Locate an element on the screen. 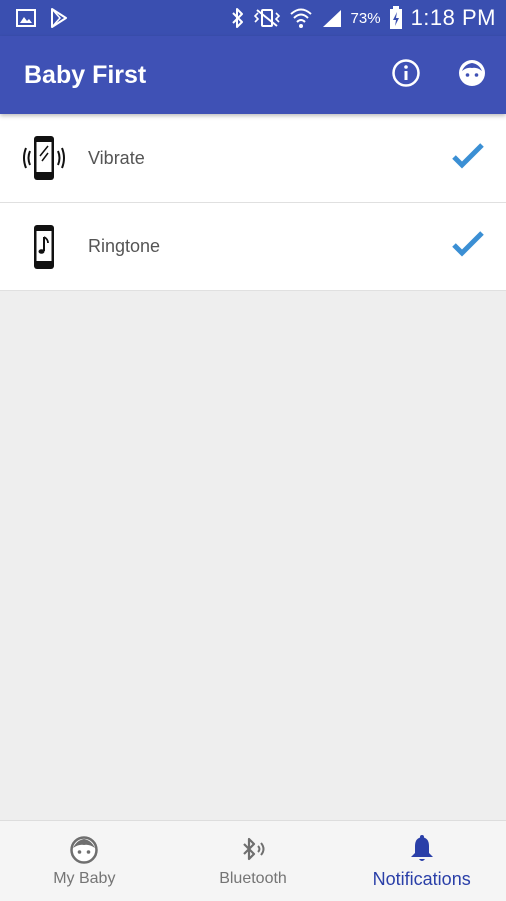  status-system-icons: 73% 1:18 PM is located at coordinates (368, 18).